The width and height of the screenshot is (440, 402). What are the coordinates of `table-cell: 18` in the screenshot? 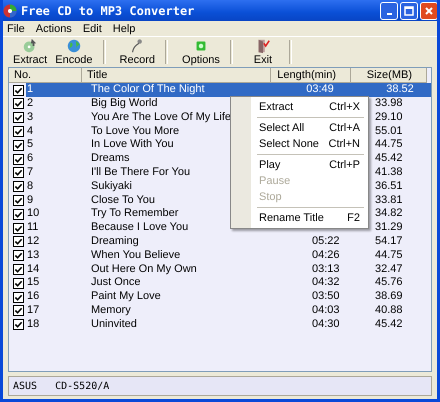 It's located at (56, 325).